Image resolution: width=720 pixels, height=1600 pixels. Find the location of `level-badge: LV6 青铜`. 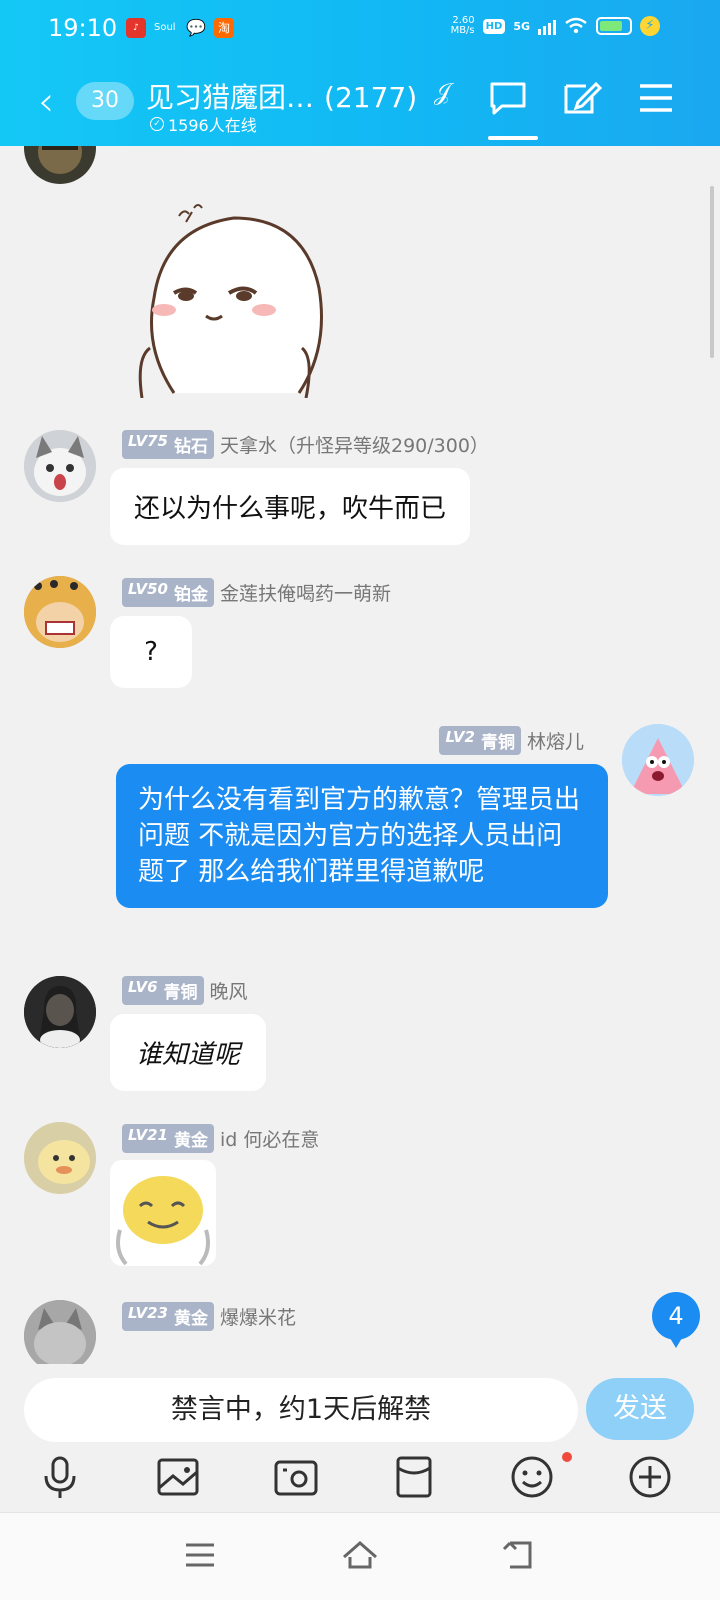

level-badge: LV6 青铜 is located at coordinates (163, 990).